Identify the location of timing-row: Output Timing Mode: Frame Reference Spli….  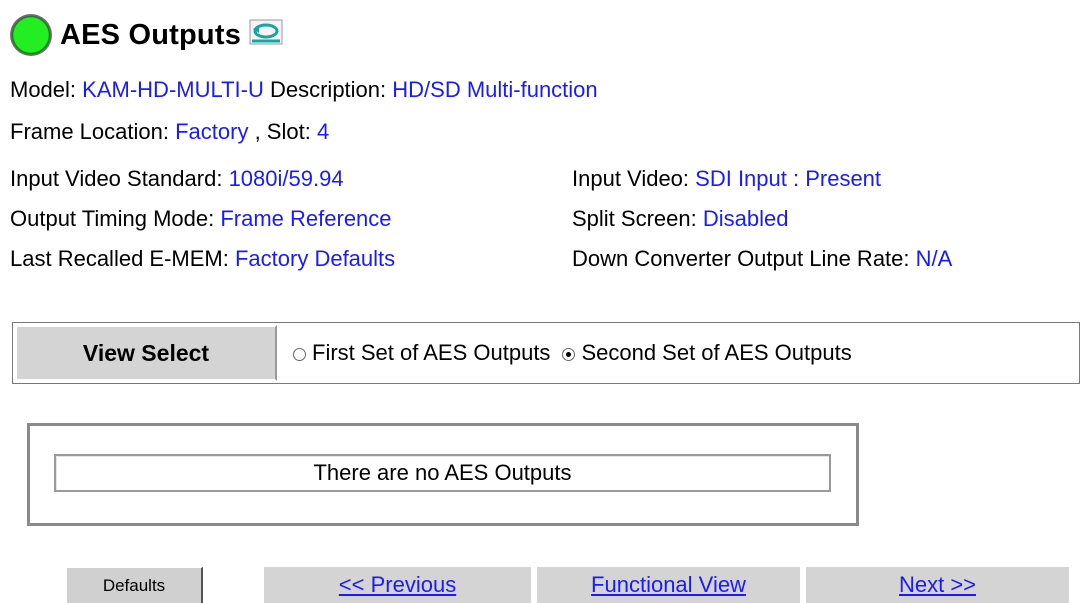
(550, 219).